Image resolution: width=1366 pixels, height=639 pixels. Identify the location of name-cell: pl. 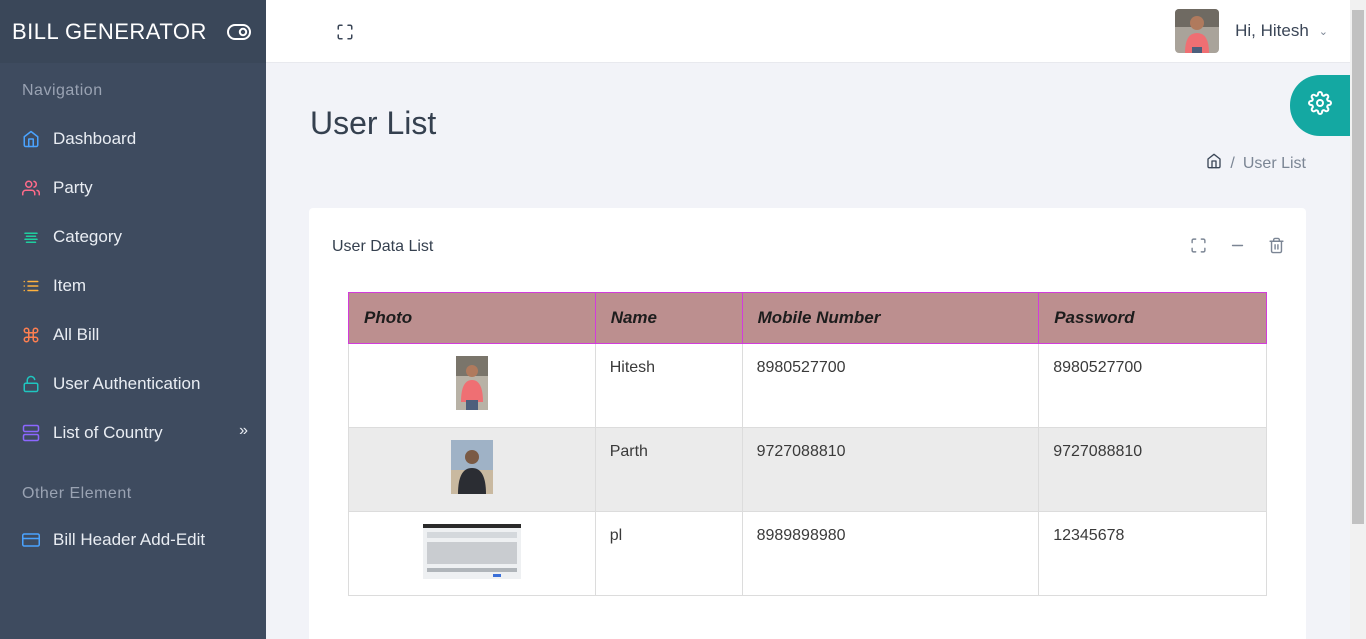
(668, 553).